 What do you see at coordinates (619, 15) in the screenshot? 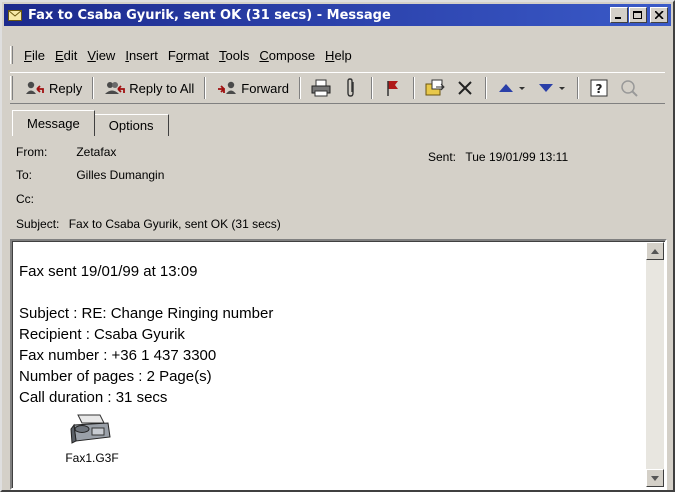
I see `minimize-button` at bounding box center [619, 15].